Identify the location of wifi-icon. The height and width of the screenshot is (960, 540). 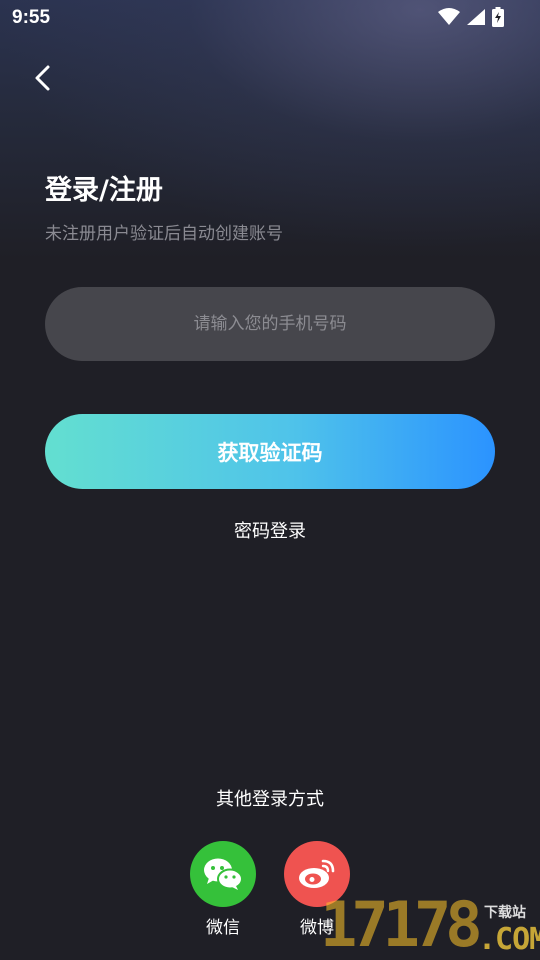
(449, 19).